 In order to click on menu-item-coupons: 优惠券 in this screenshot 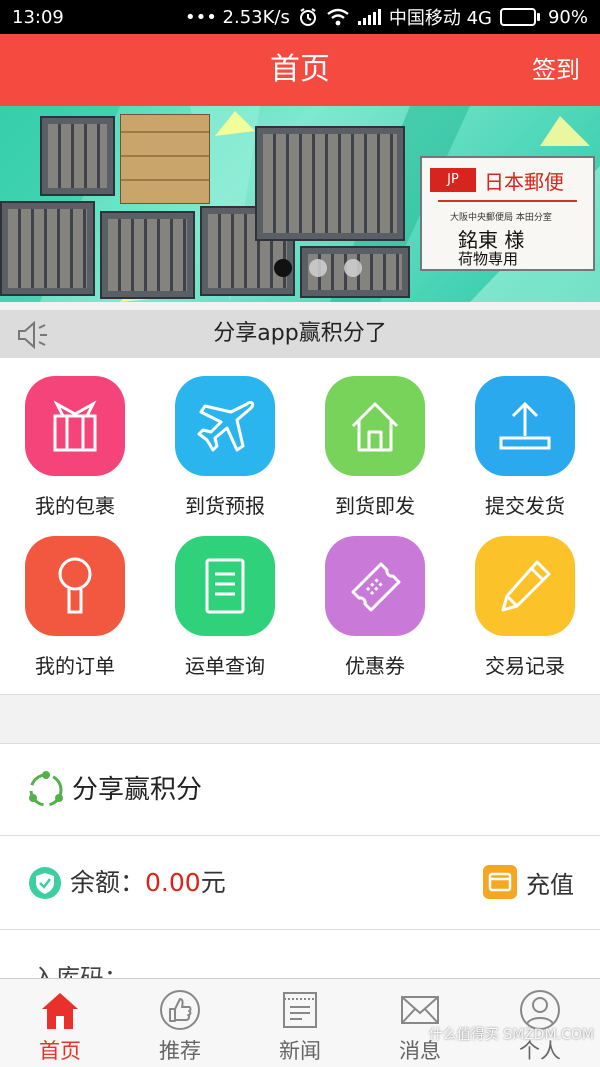, I will do `click(375, 606)`.